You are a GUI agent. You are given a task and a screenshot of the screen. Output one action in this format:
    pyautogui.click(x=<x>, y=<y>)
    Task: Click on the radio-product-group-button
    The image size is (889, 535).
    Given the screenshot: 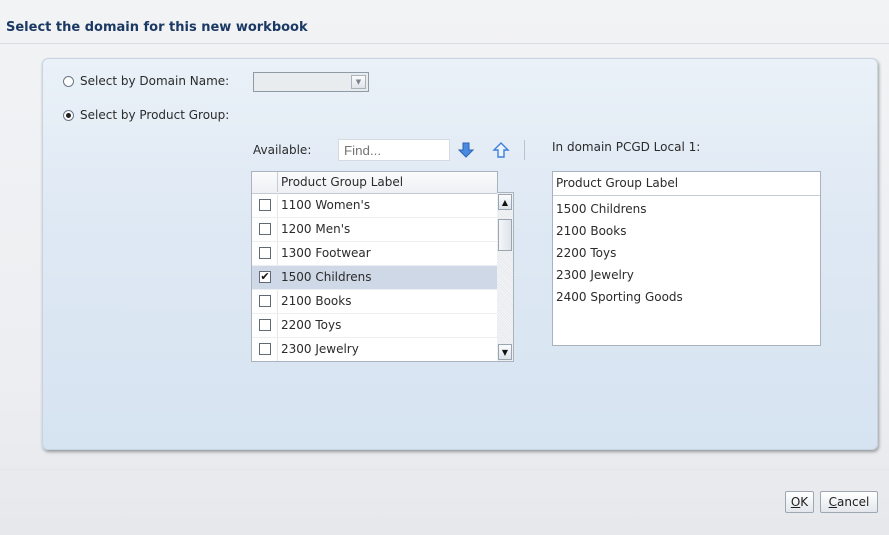 What is the action you would take?
    pyautogui.click(x=68, y=115)
    